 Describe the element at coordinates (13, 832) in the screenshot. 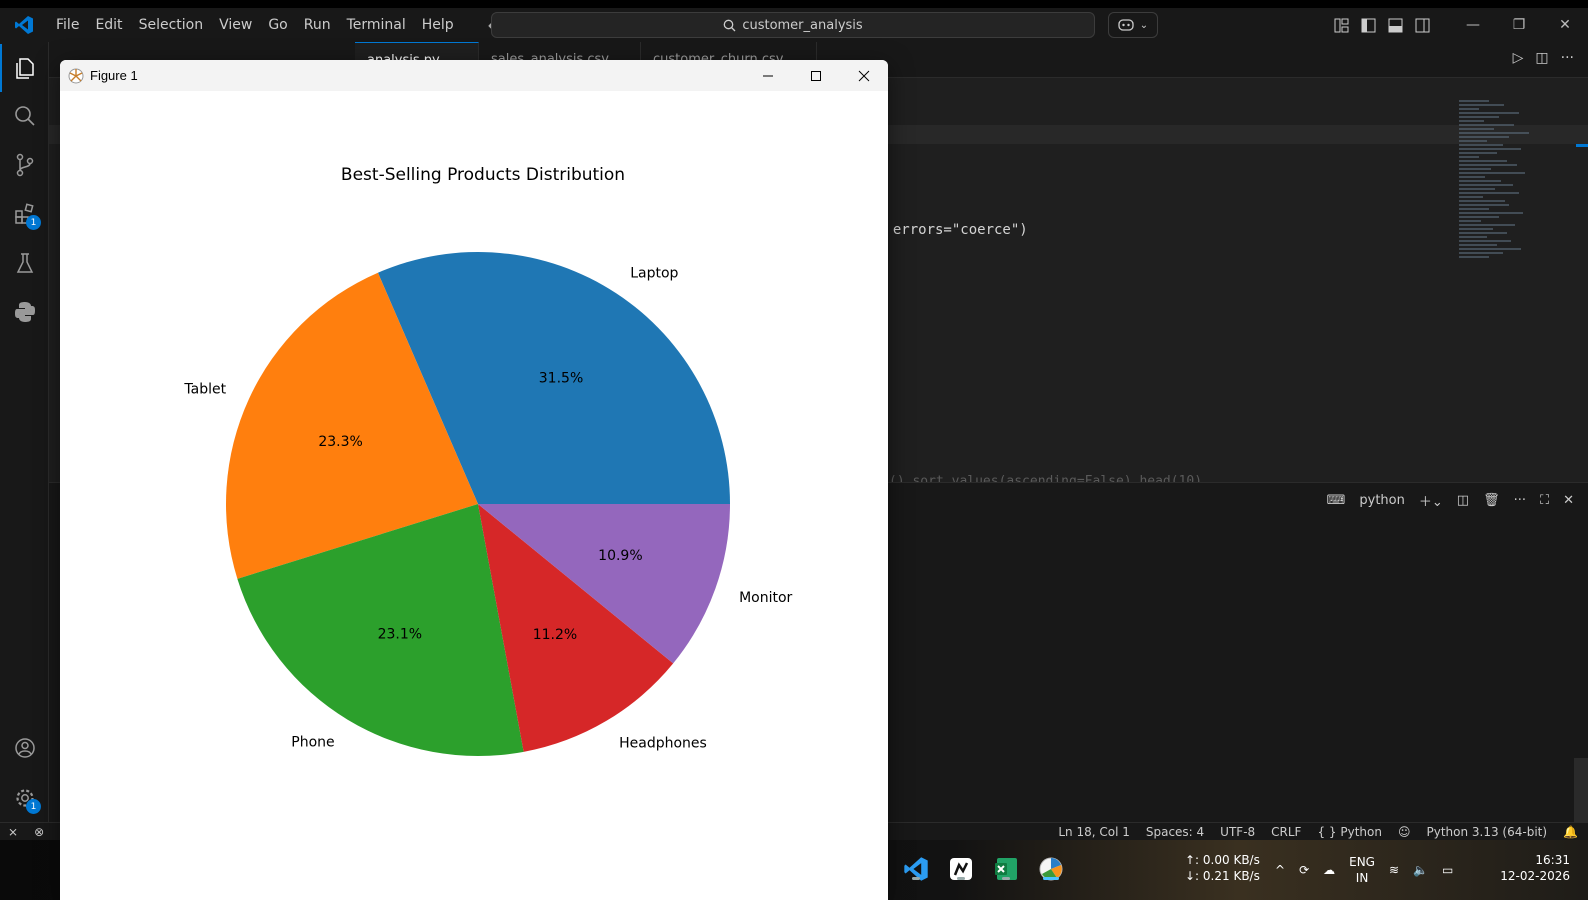

I see `remote-icon: ⨯` at that location.